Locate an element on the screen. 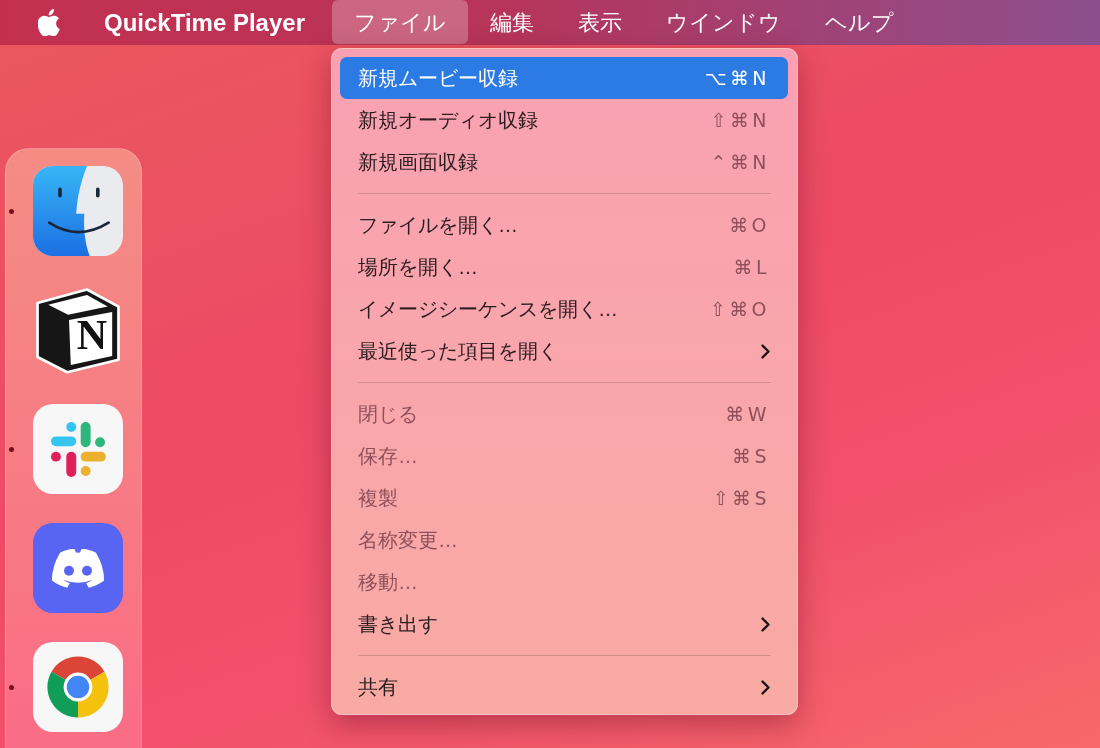 This screenshot has width=1100, height=748. keyboard-shortcut: ⌘O is located at coordinates (749, 225).